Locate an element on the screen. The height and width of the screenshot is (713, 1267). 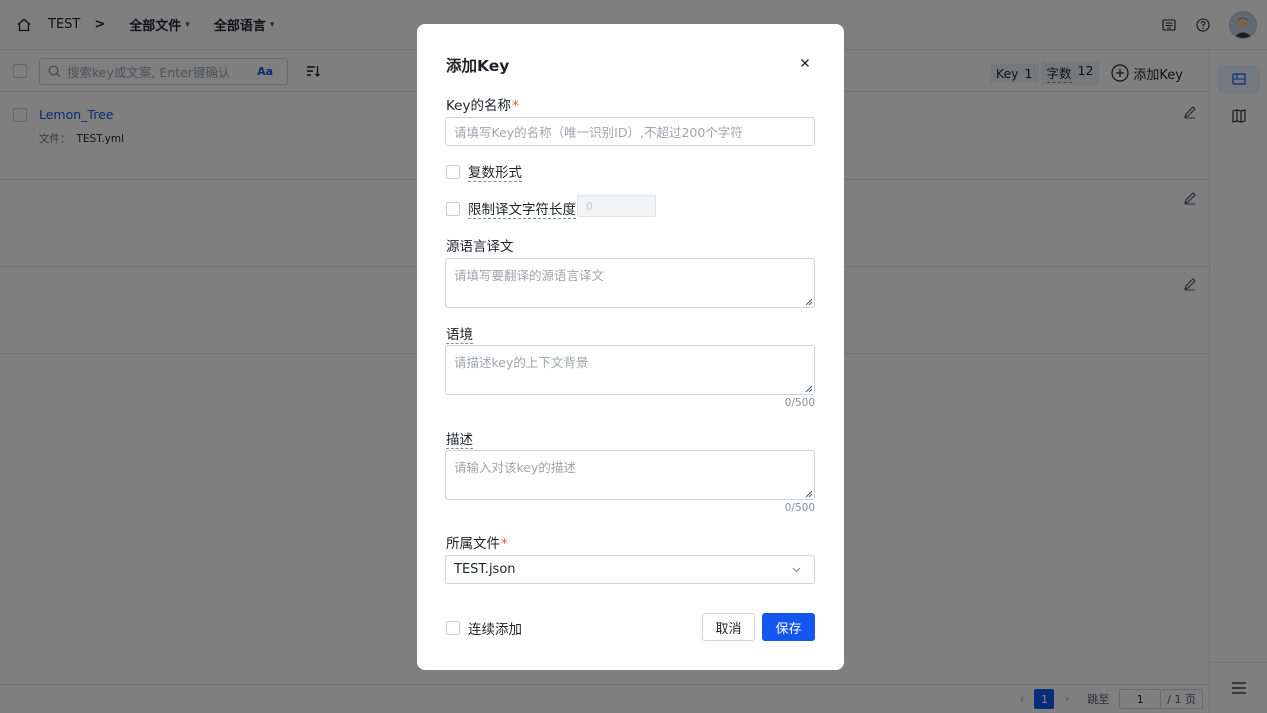
file-select-value: TEST.json is located at coordinates (485, 569).